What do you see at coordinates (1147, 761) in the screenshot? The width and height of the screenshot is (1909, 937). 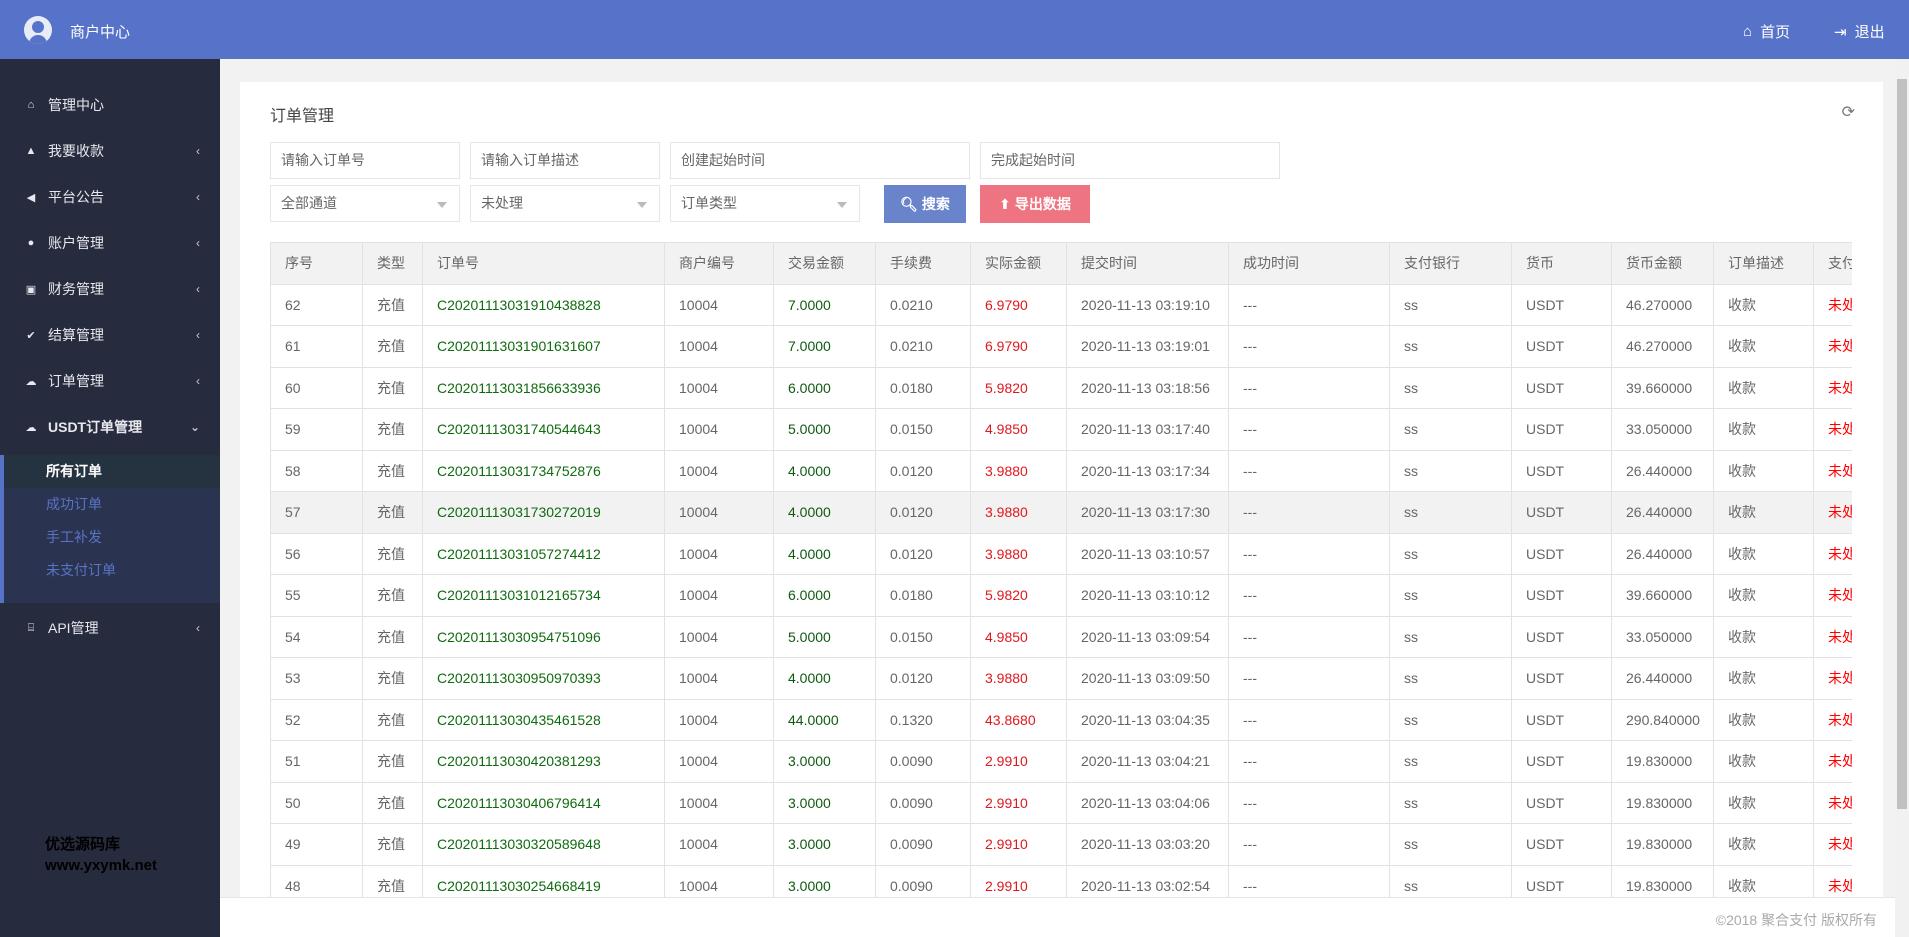 I see `table-cell: 2020-11-13 03:04:21` at bounding box center [1147, 761].